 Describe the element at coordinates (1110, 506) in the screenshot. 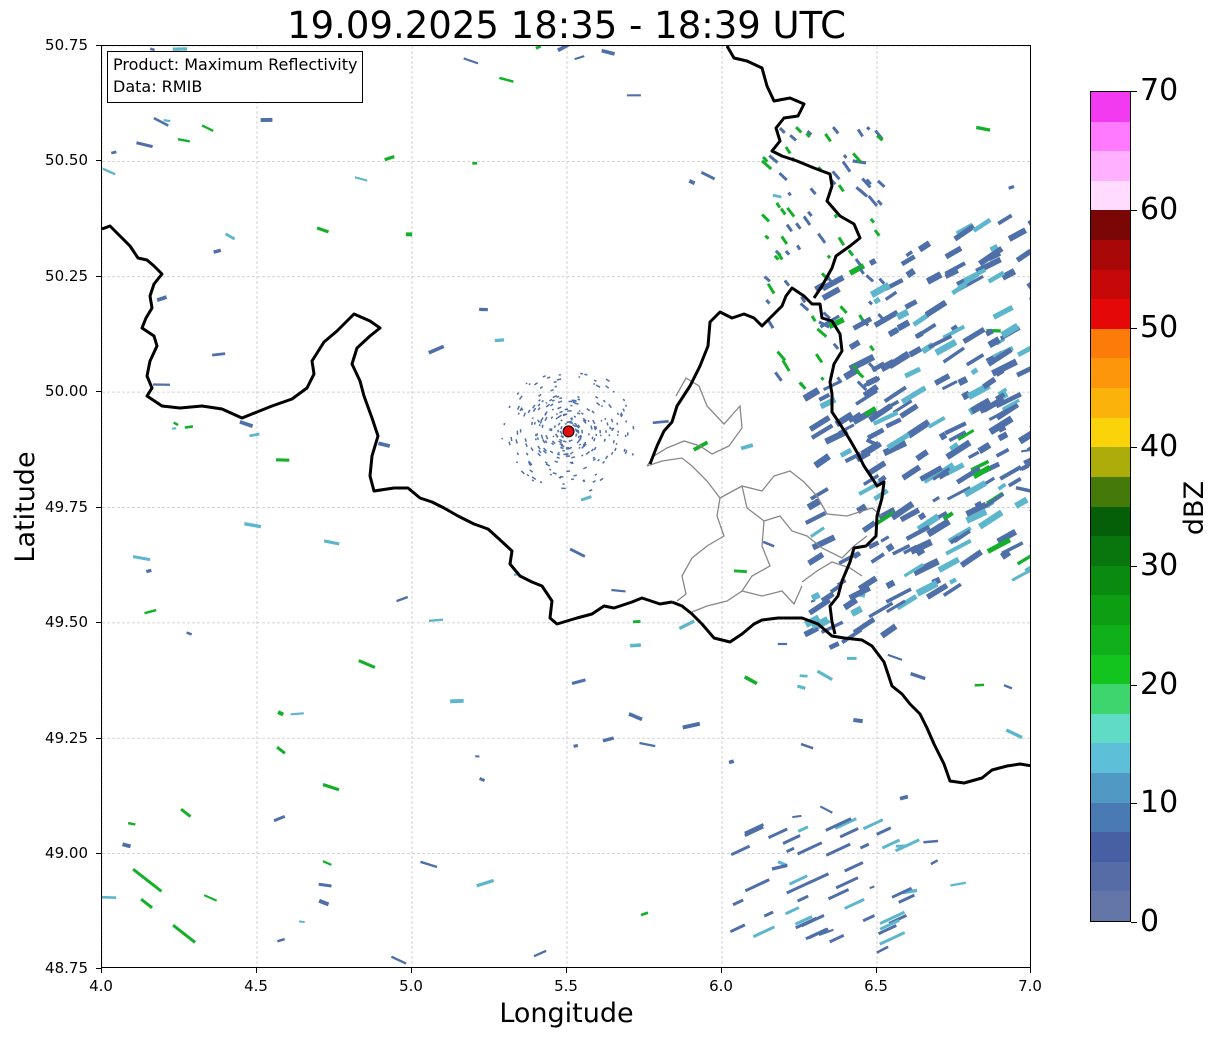

I see `colorbar` at that location.